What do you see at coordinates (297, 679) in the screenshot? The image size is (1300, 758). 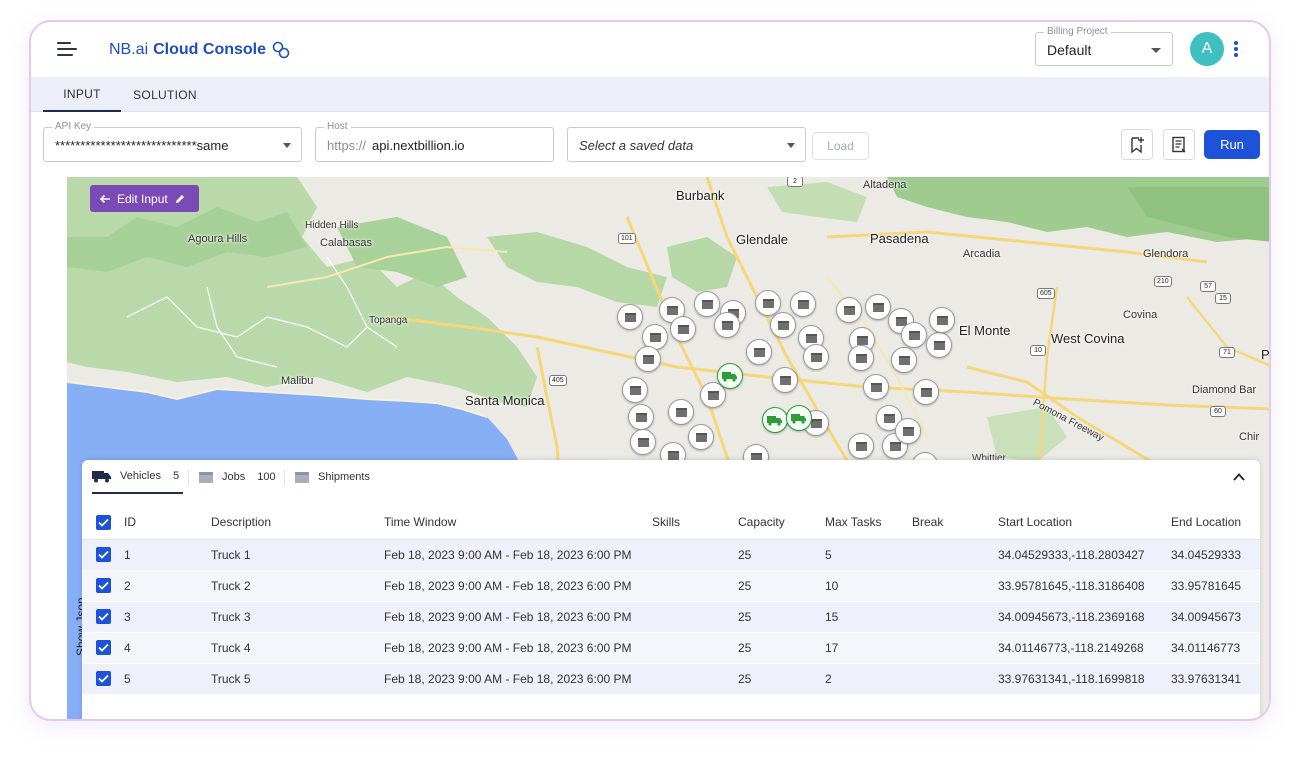 I see `cell-description: Truck 5` at bounding box center [297, 679].